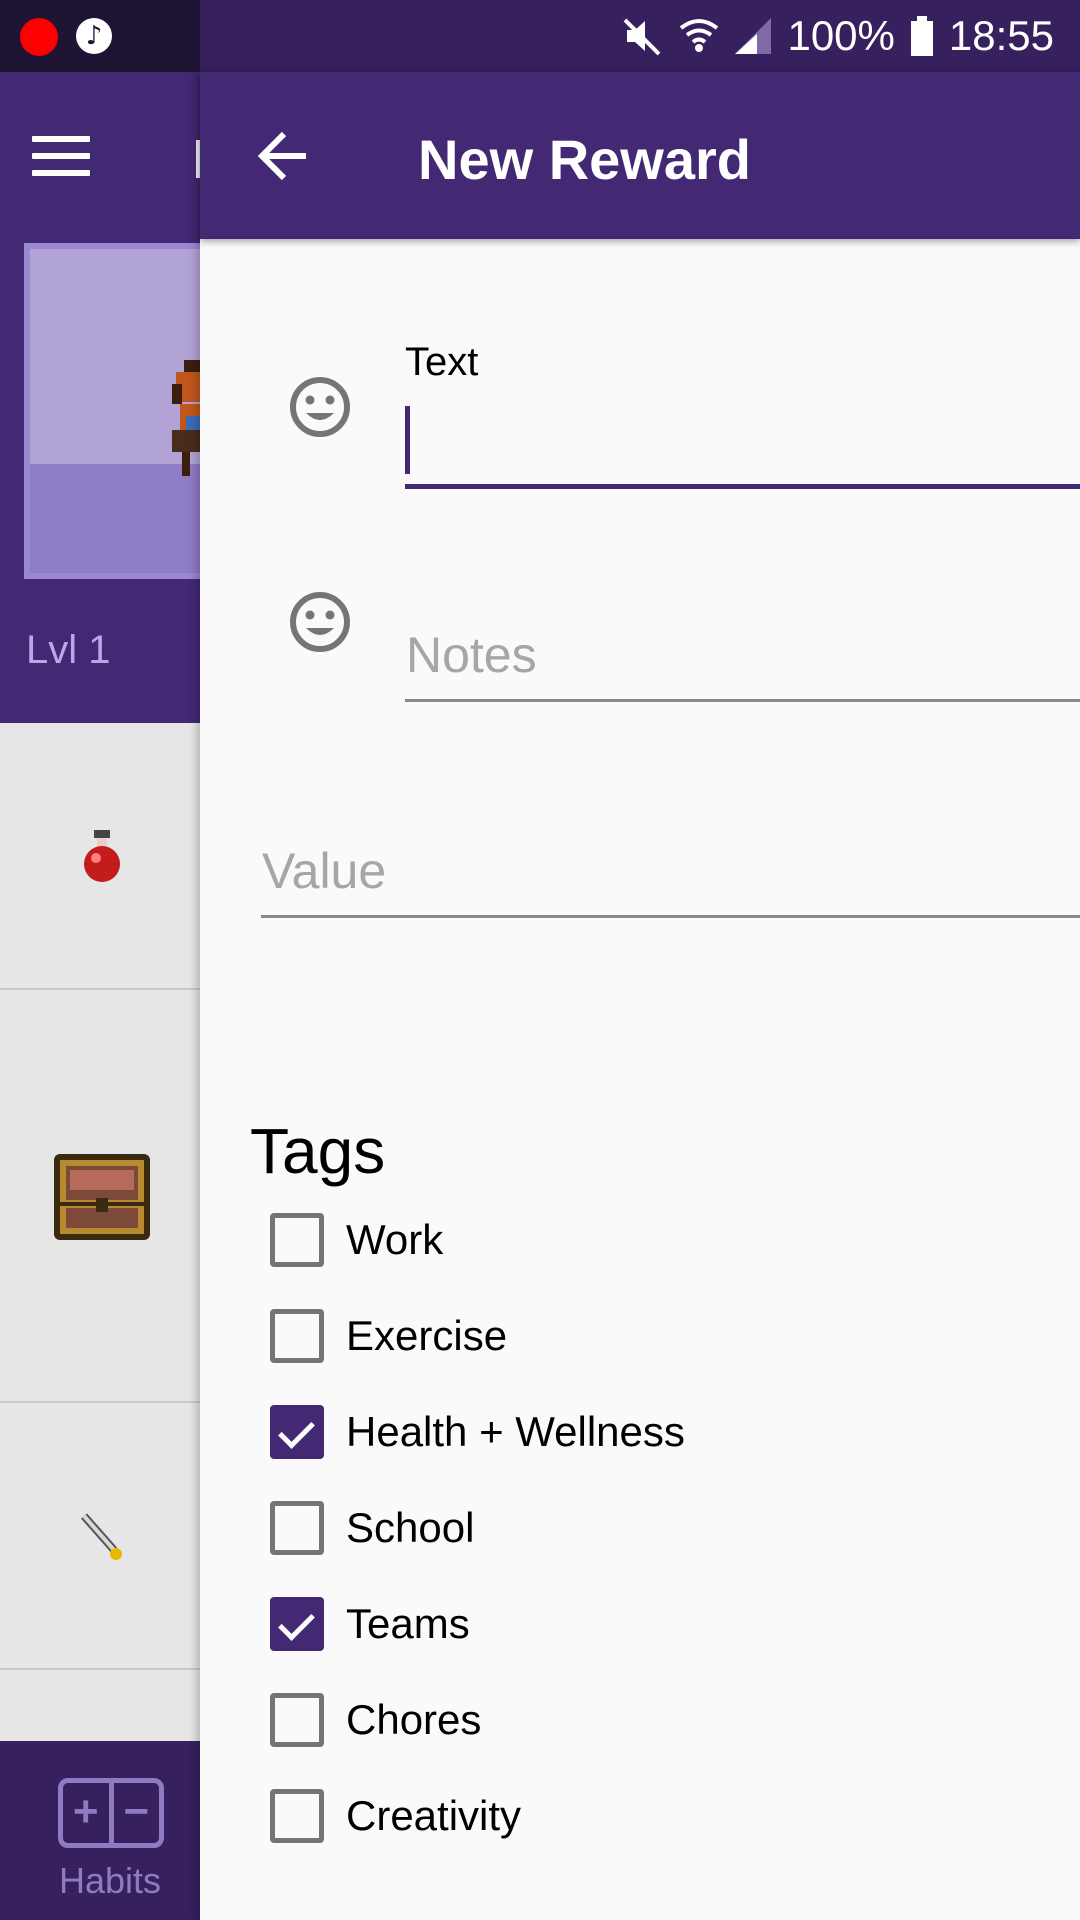  I want to click on tag-row-work: Work, so click(356, 1240).